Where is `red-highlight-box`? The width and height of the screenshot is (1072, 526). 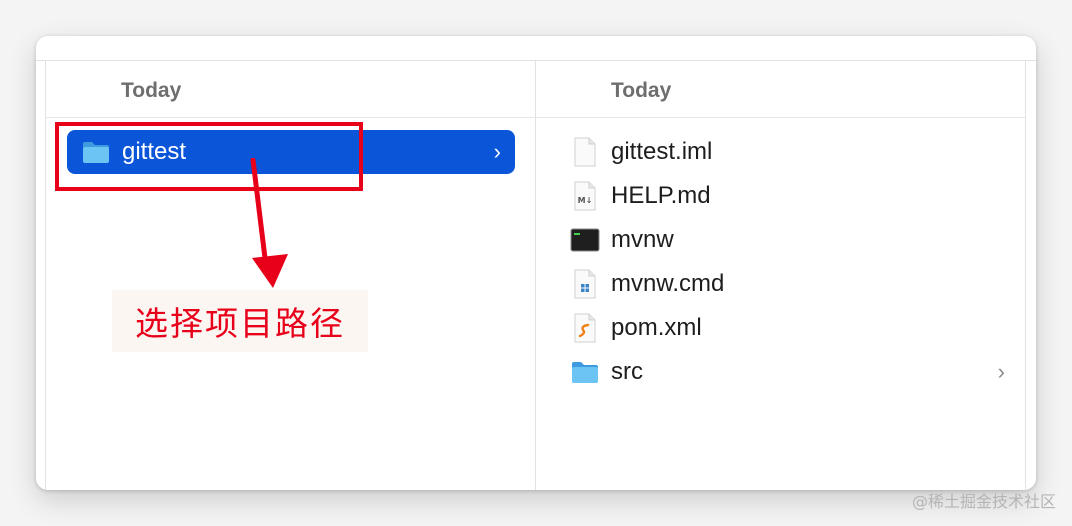 red-highlight-box is located at coordinates (209, 156).